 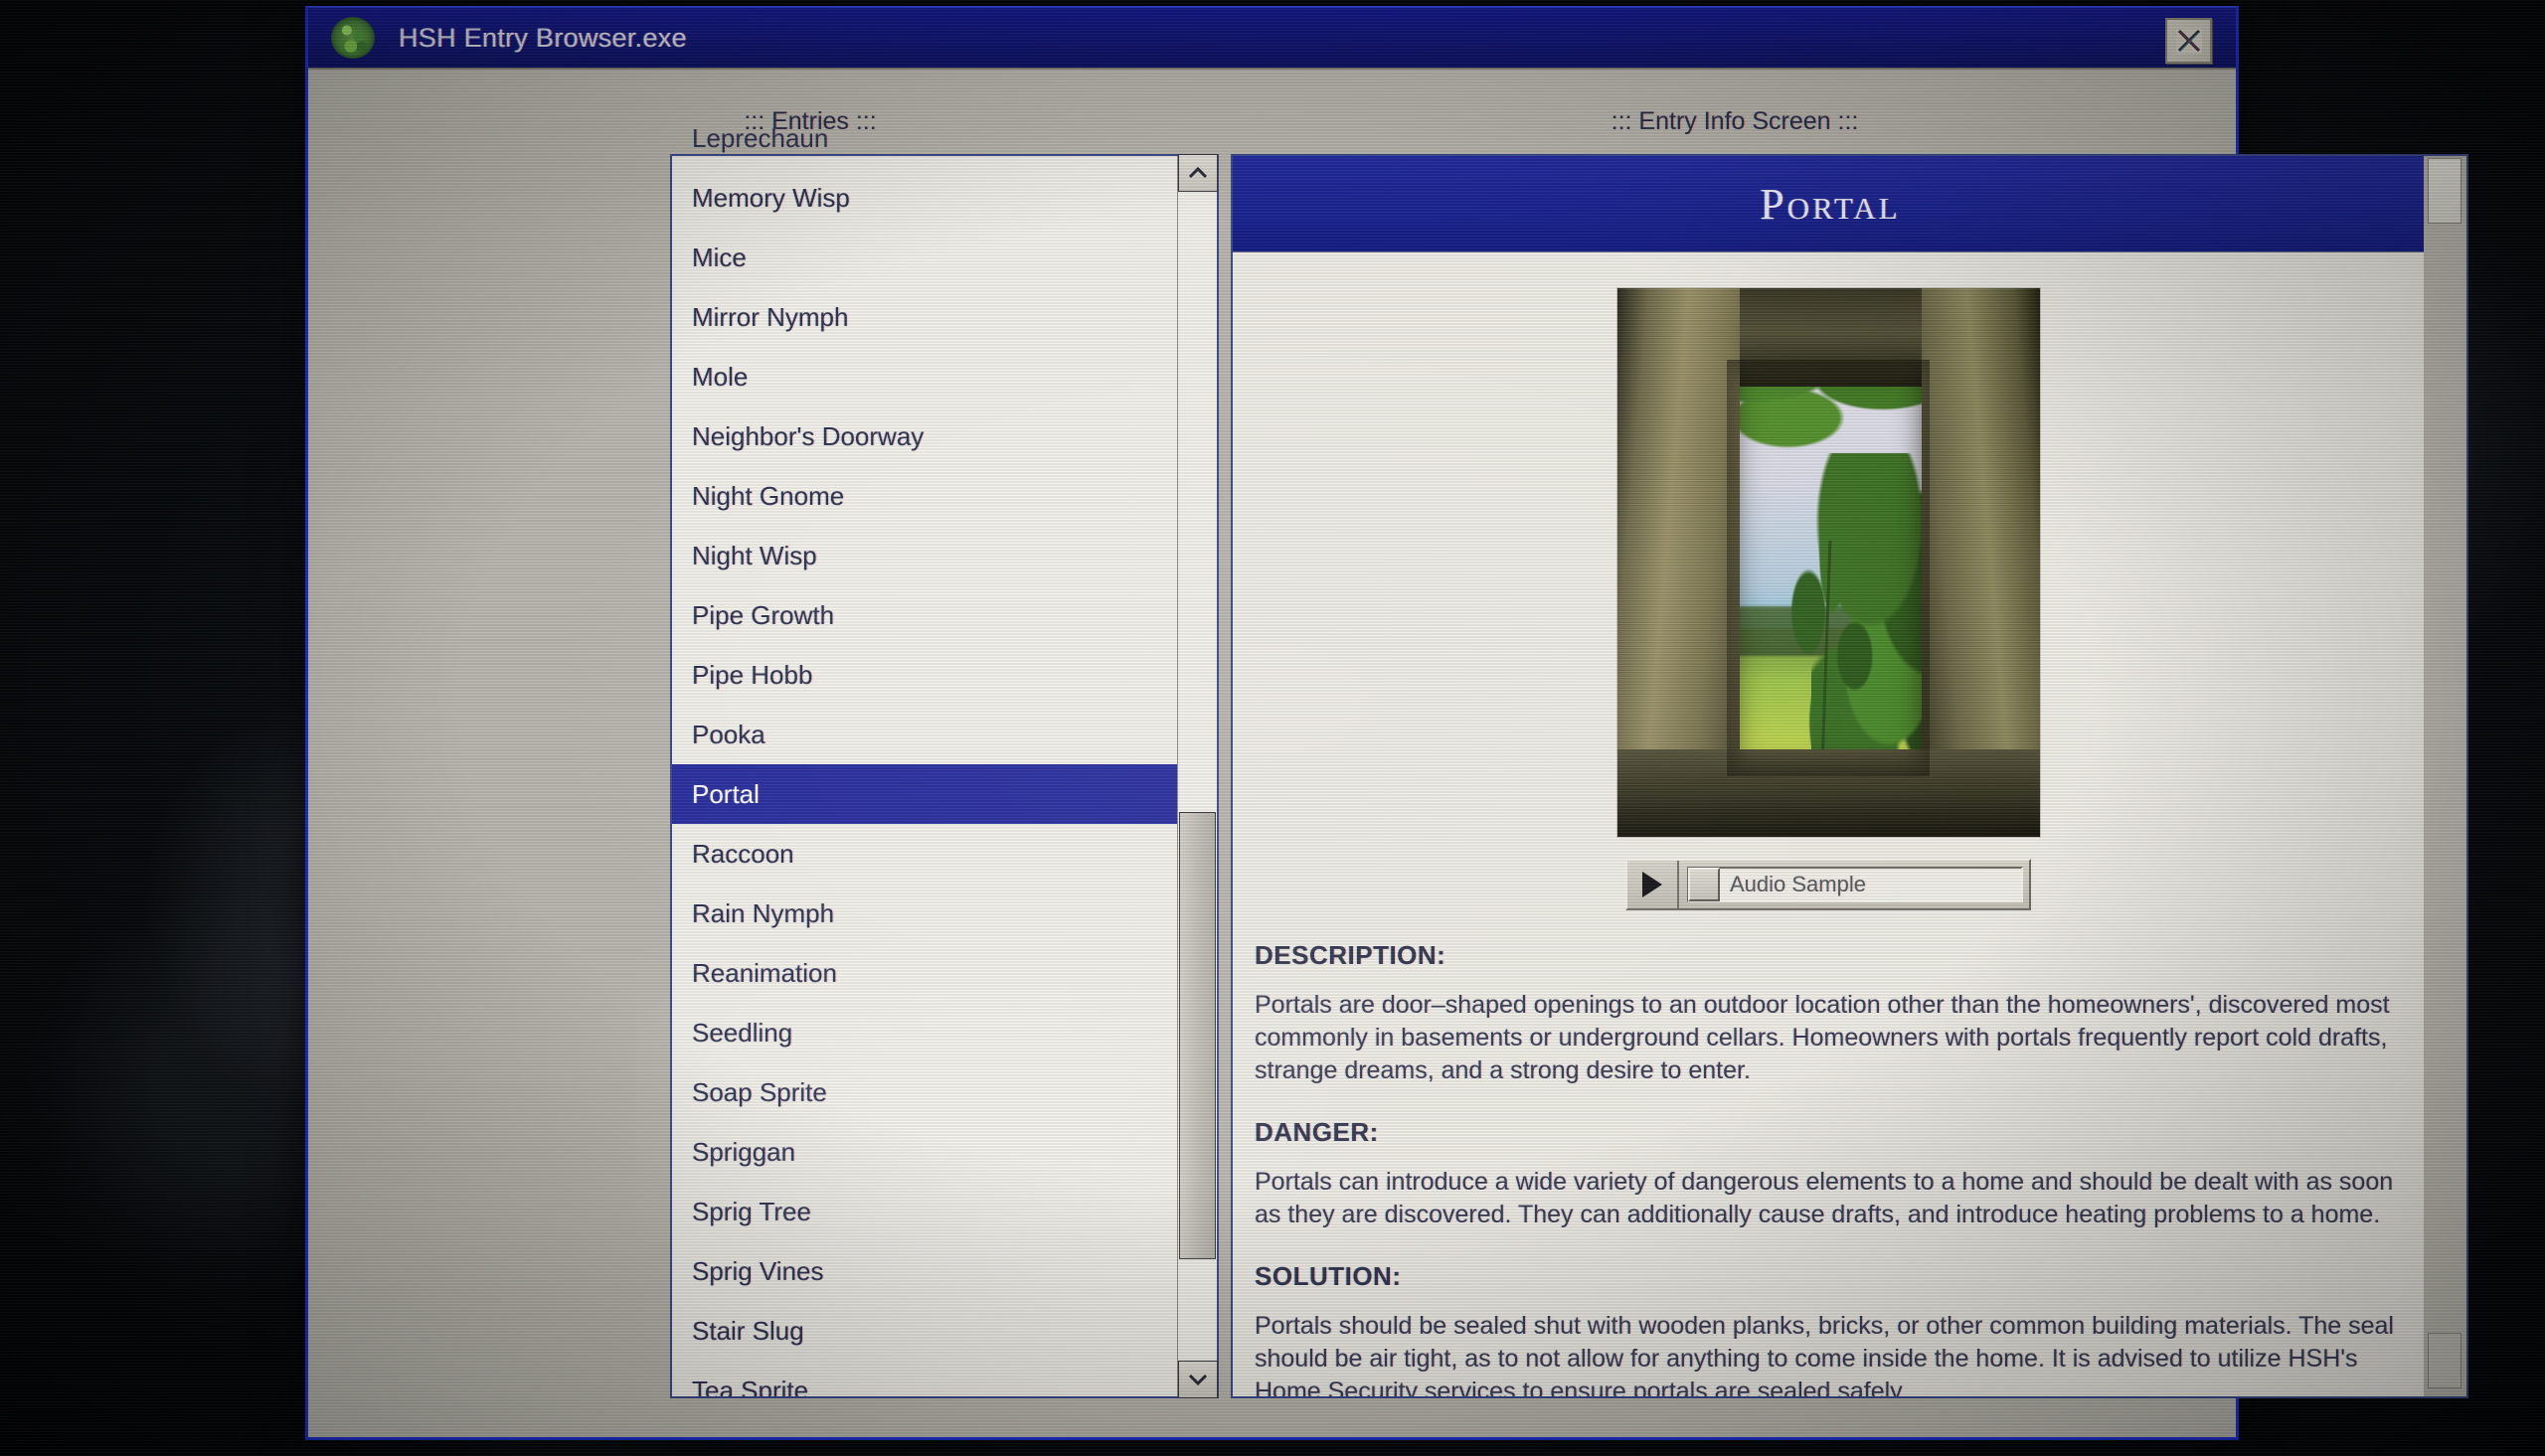 I want to click on section-heading: DANGER:, so click(x=1317, y=1132).